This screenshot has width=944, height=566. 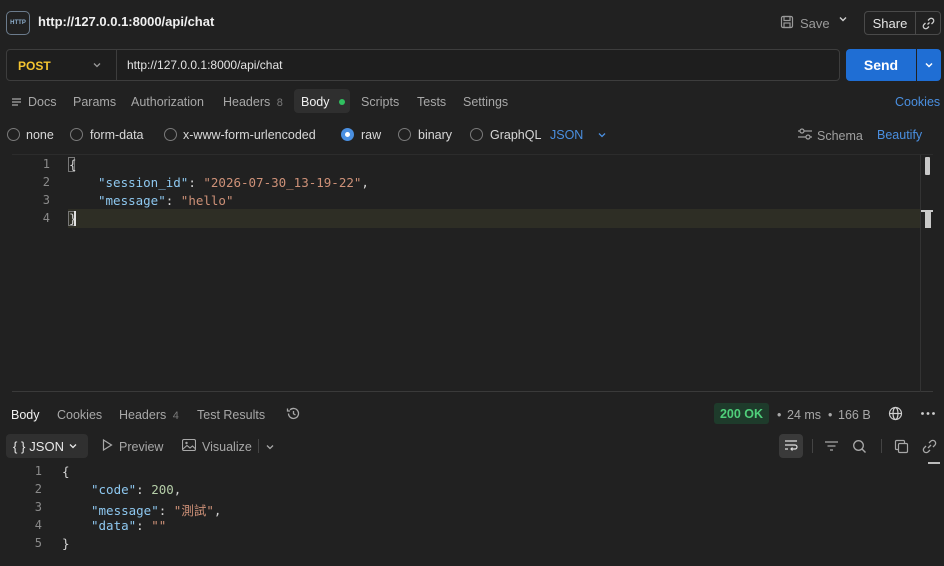 I want to click on radio-none, so click(x=13, y=134).